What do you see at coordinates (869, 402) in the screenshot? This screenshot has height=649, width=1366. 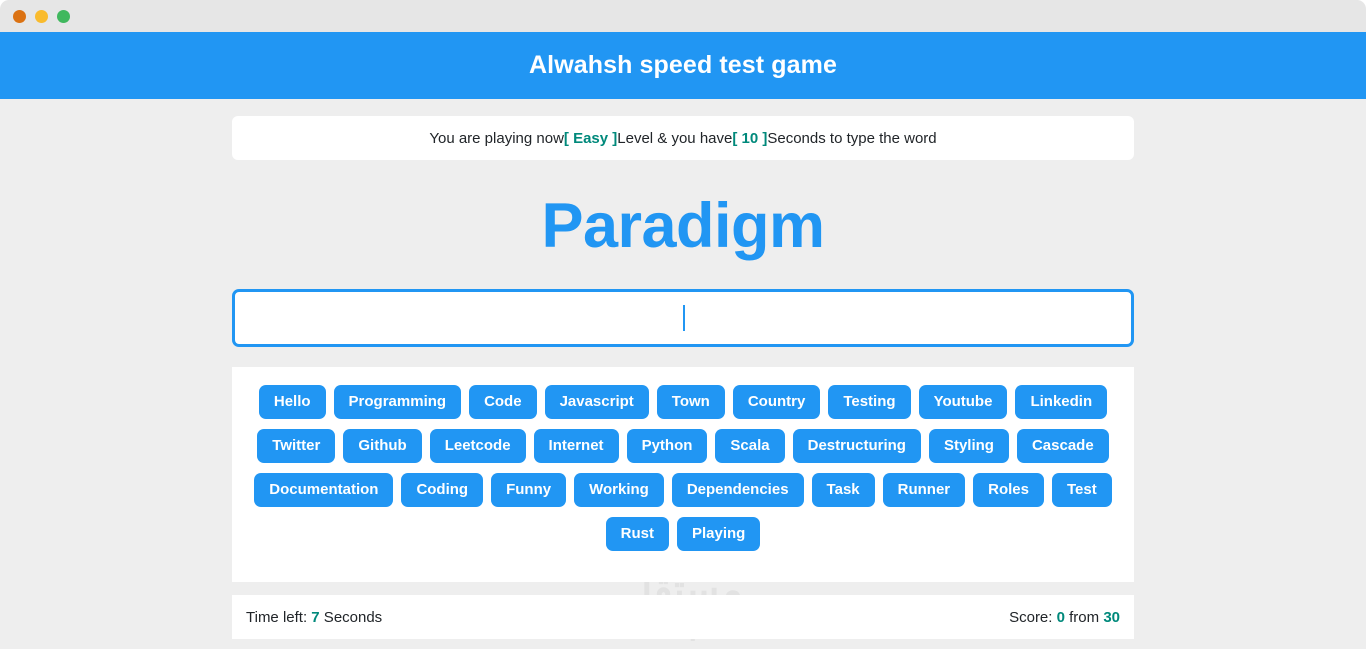 I see `word-chip: Testing` at bounding box center [869, 402].